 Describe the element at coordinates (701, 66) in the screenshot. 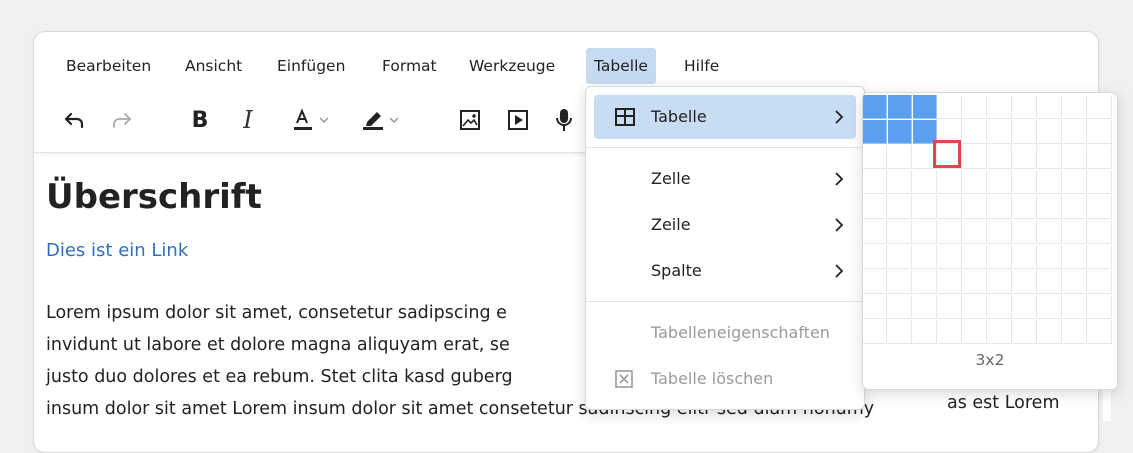

I see `menu-hilfe: Hilfe` at that location.